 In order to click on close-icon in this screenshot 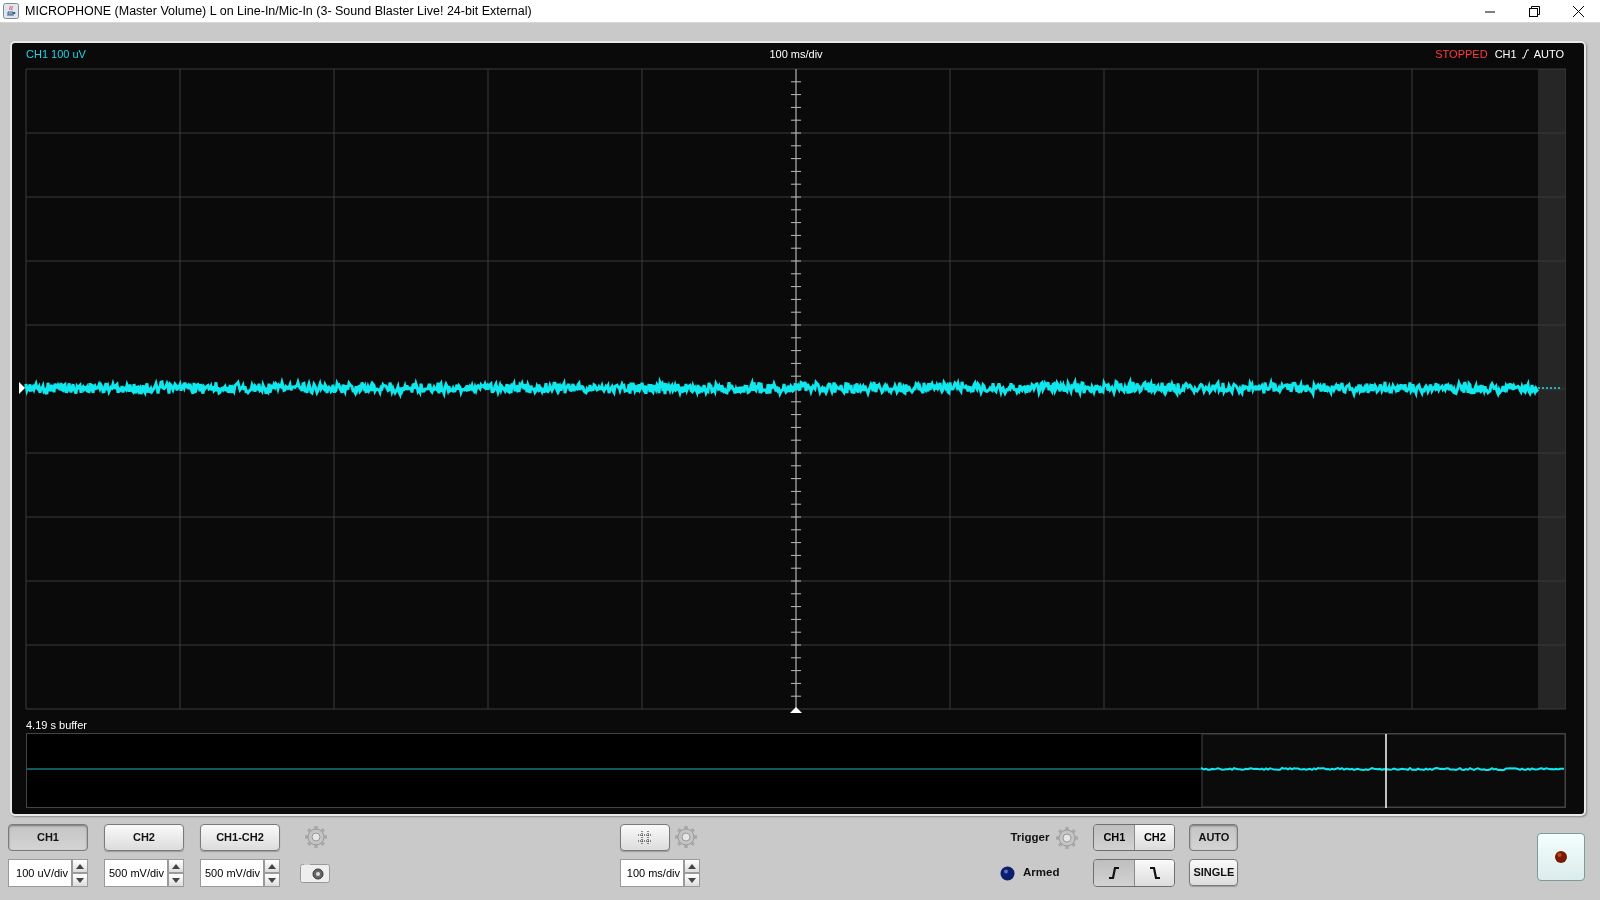, I will do `click(1578, 11)`.